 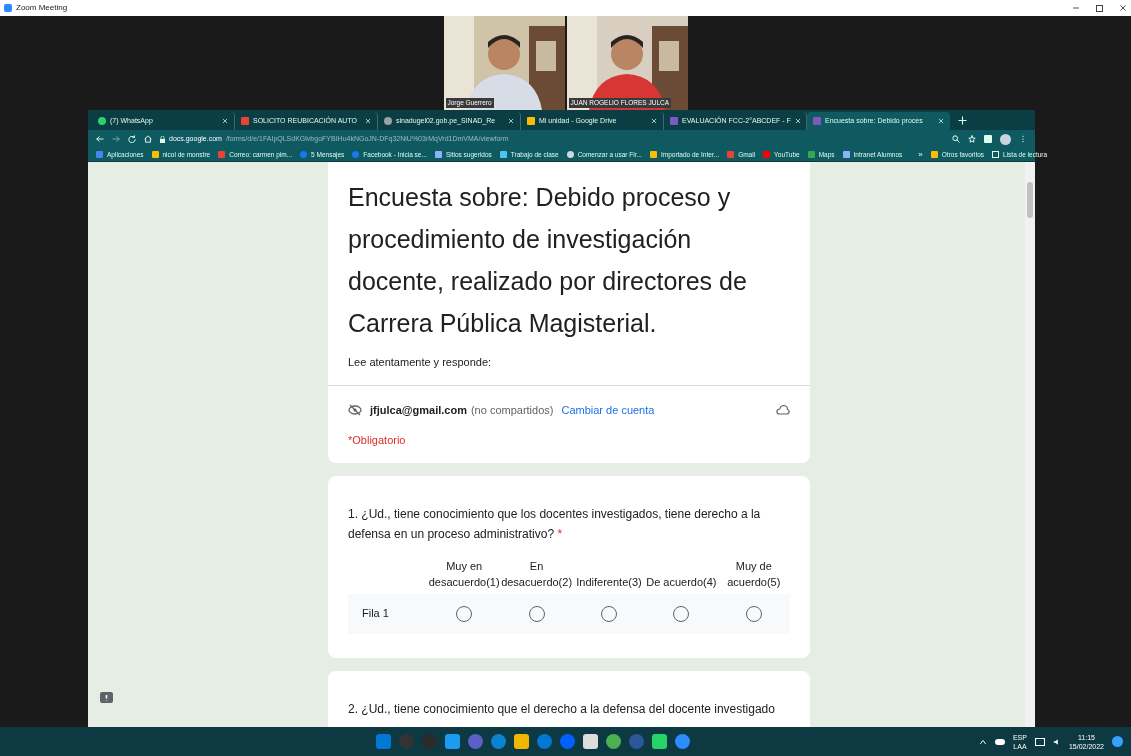 I want to click on switch-account-link: Cambiar de cuenta, so click(x=608, y=409).